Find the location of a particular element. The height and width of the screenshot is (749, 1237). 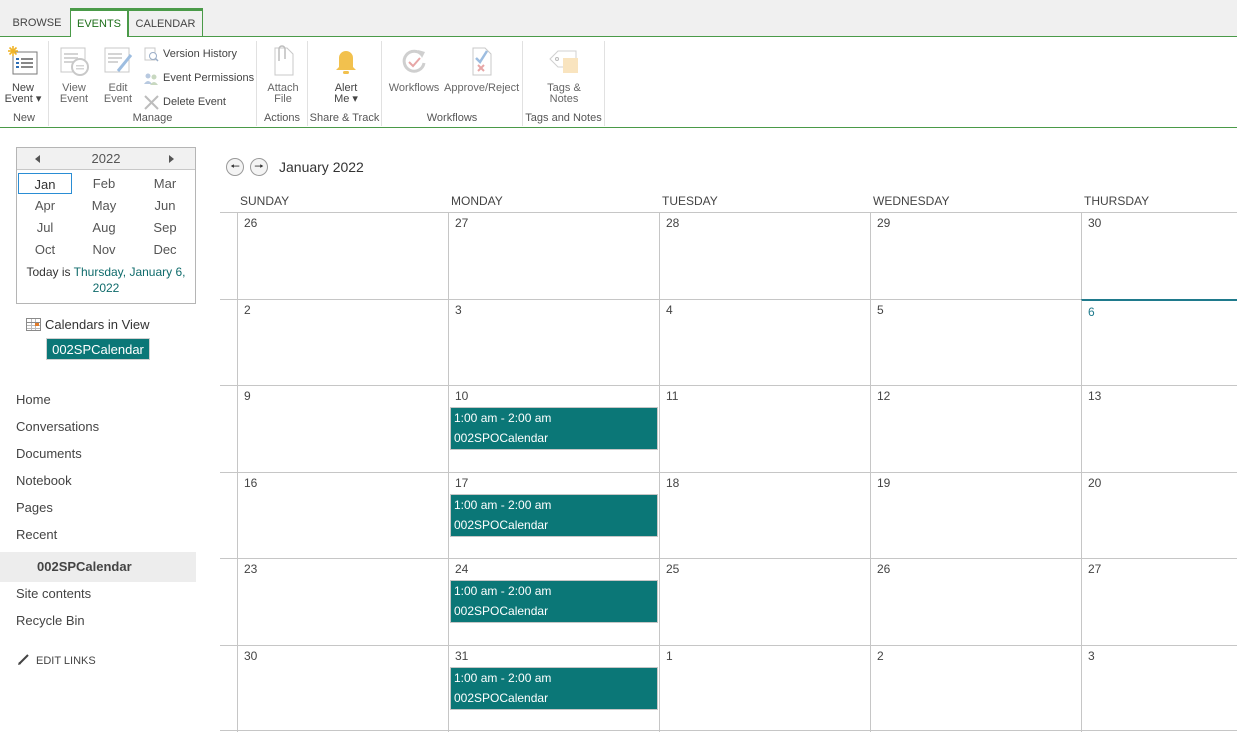

next-year-arrow-icon is located at coordinates (173, 159).